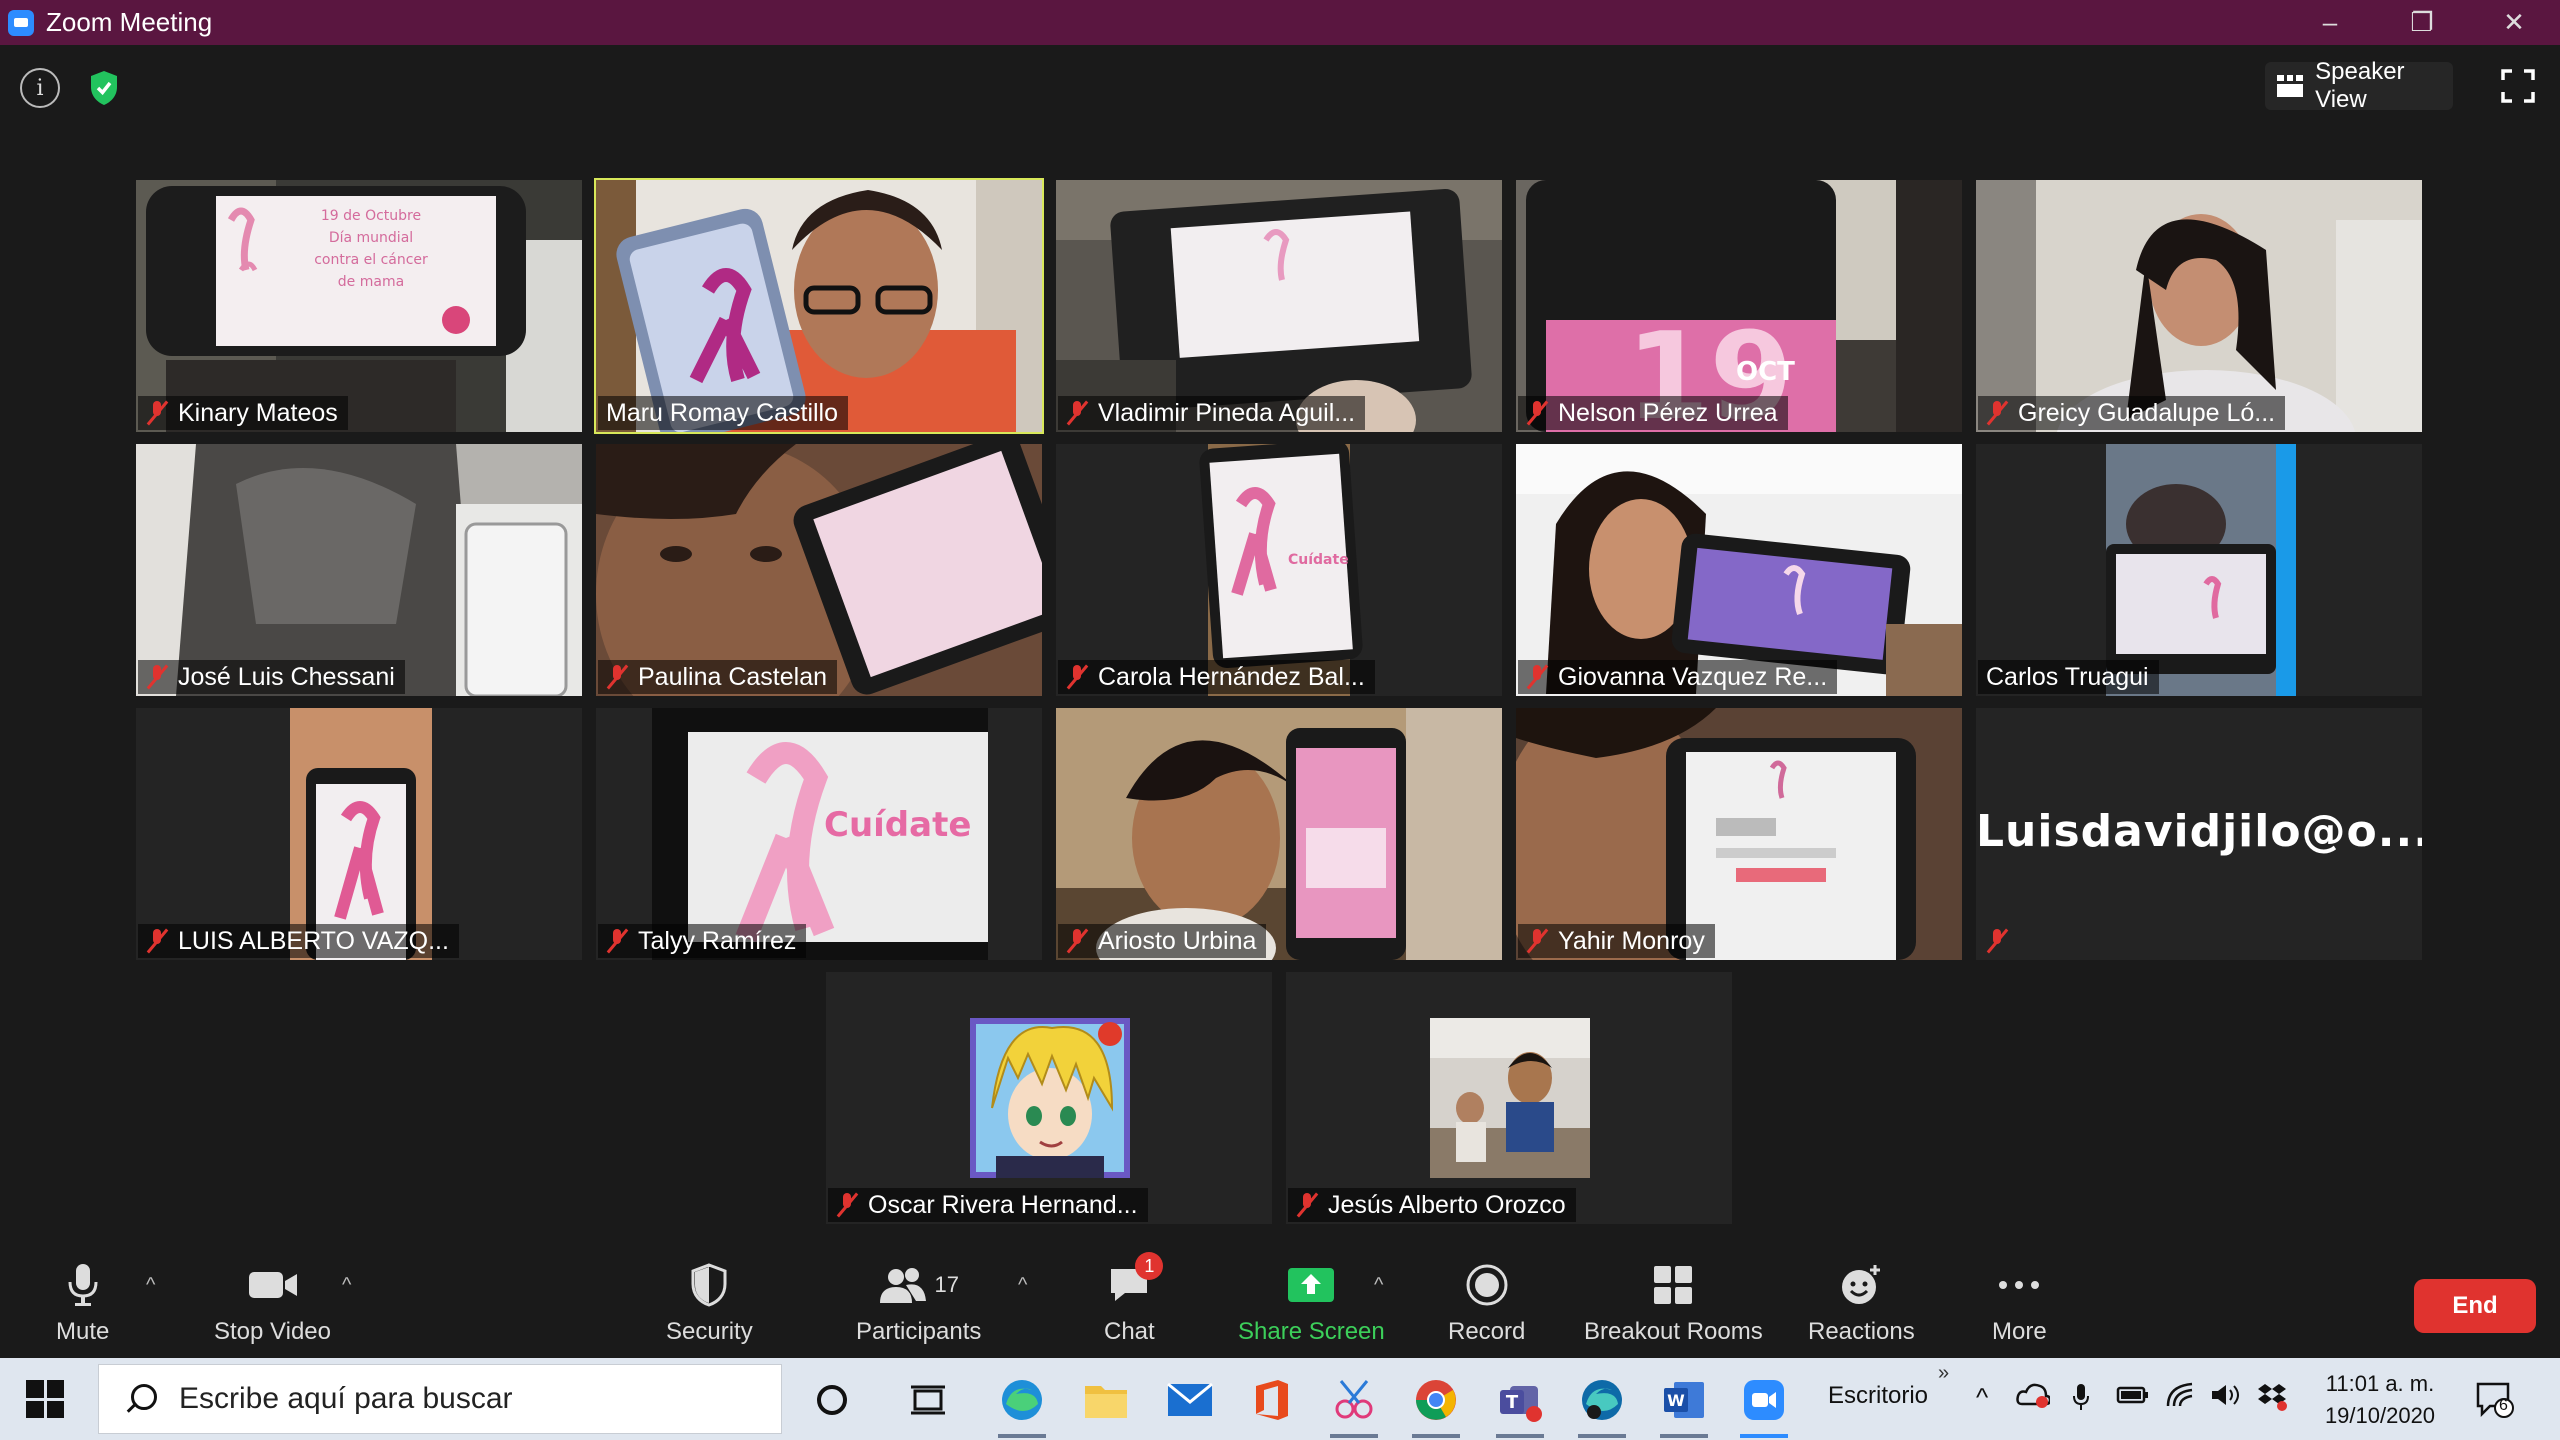 Image resolution: width=2560 pixels, height=1440 pixels. I want to click on mail-icon, so click(1190, 1400).